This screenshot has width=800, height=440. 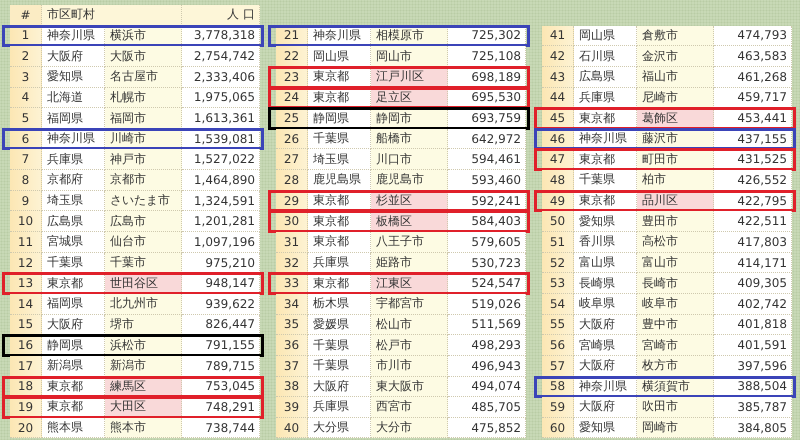 What do you see at coordinates (221, 15) in the screenshot?
I see `column-header: 人 口` at bounding box center [221, 15].